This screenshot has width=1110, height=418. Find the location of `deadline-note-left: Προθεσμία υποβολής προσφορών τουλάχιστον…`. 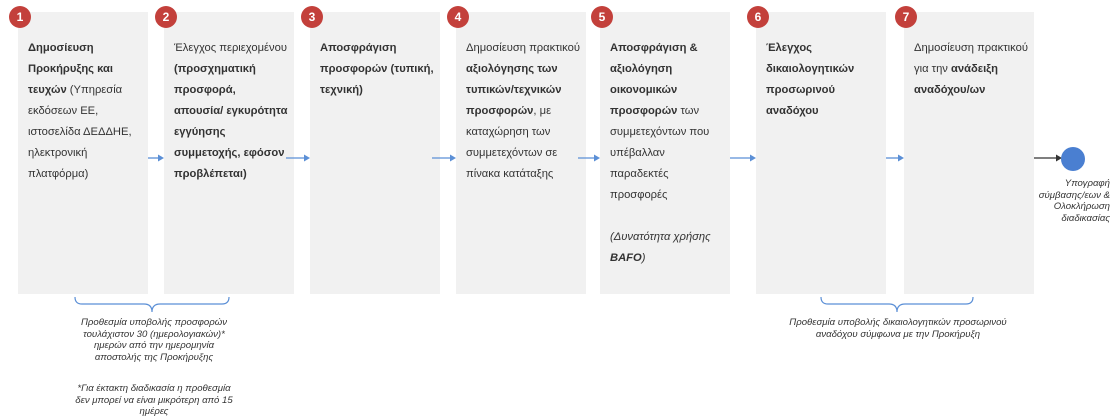

deadline-note-left: Προθεσμία υποβολής προσφορών τουλάχιστον… is located at coordinates (153, 340).